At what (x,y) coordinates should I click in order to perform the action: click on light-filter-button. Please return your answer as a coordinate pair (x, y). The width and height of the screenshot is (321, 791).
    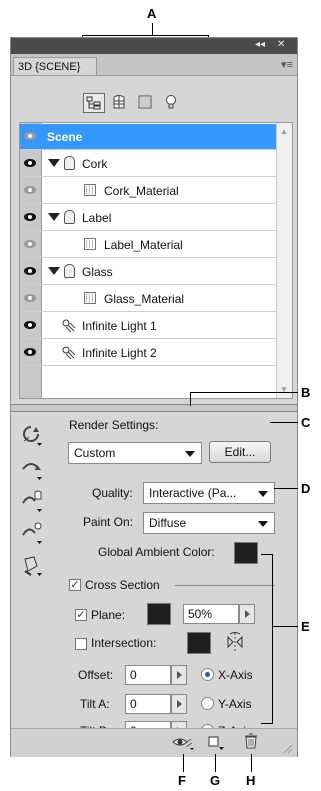
    Looking at the image, I should click on (172, 103).